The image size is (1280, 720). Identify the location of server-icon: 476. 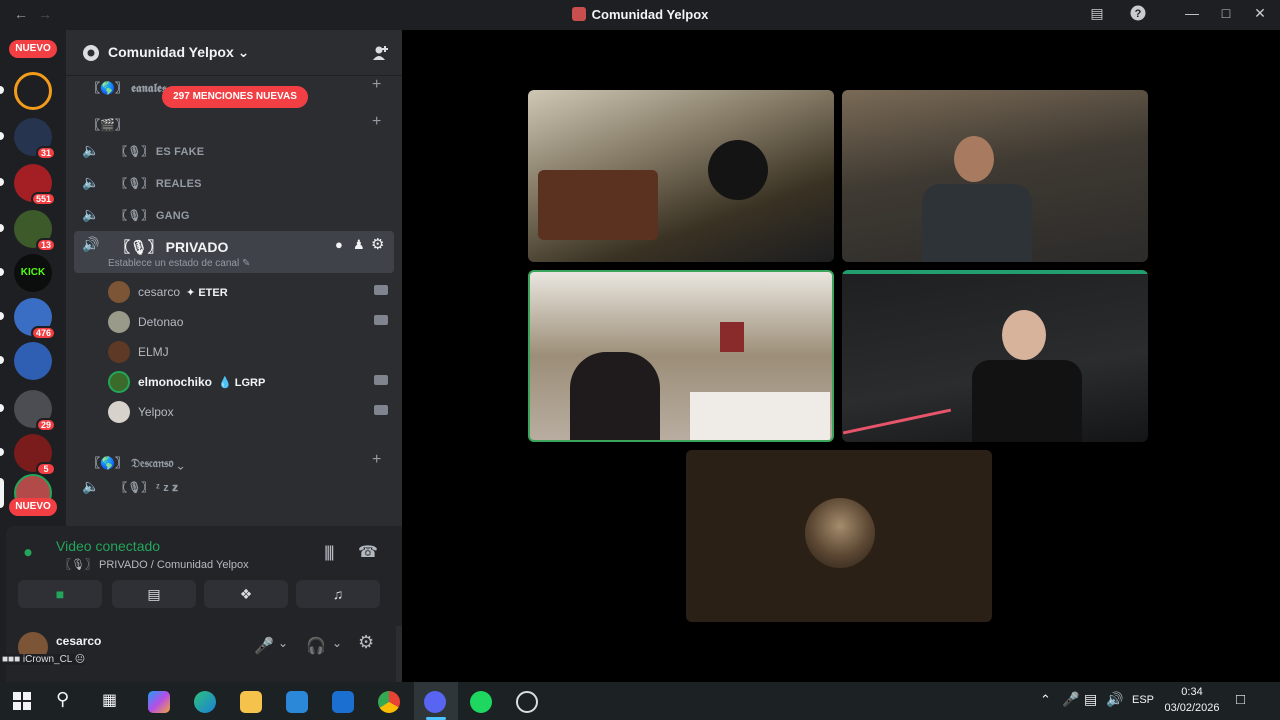
(35, 319).